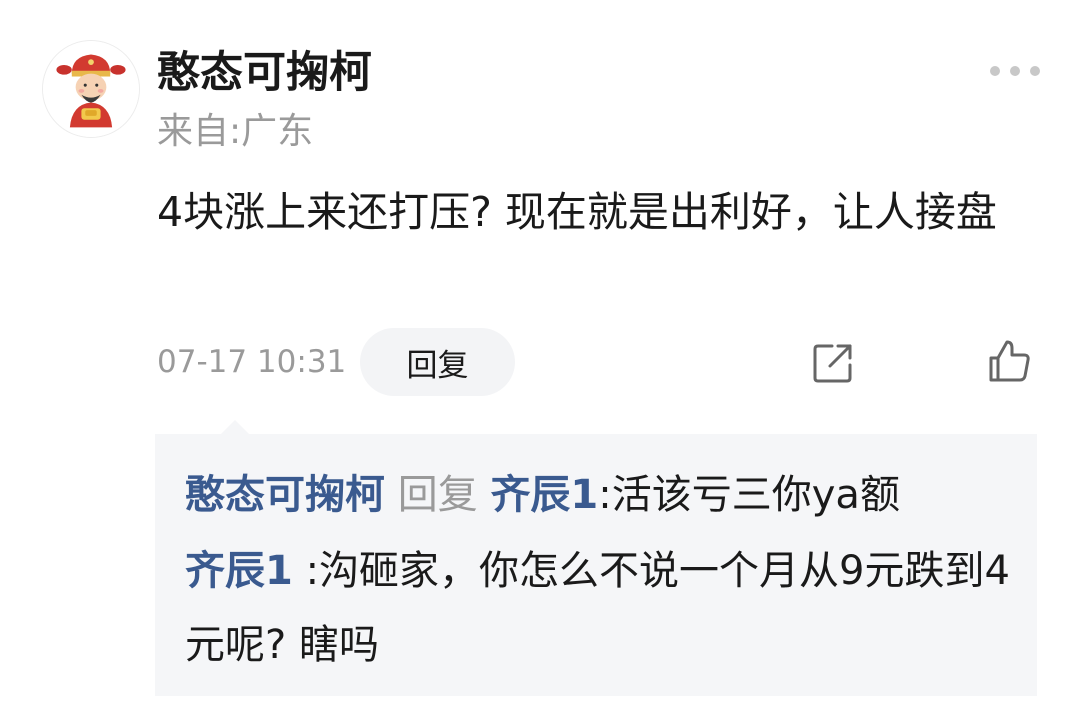  I want to click on reply-text: 活该亏三你ya额, so click(755, 495).